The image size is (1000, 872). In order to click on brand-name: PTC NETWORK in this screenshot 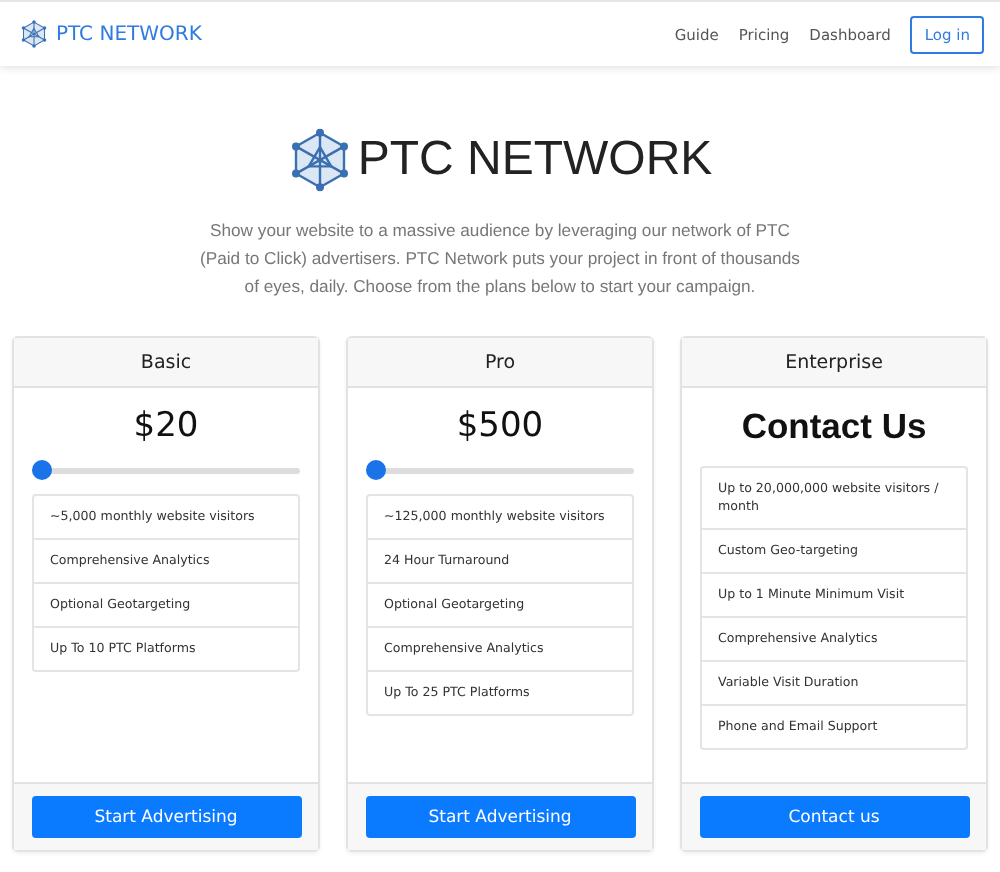, I will do `click(129, 34)`.